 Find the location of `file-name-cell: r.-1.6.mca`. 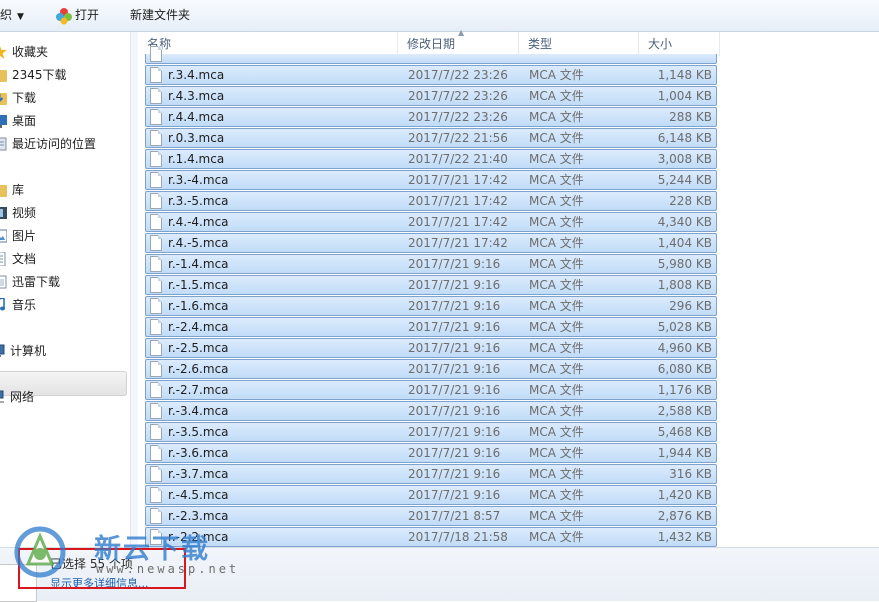

file-name-cell: r.-1.6.mca is located at coordinates (198, 306).